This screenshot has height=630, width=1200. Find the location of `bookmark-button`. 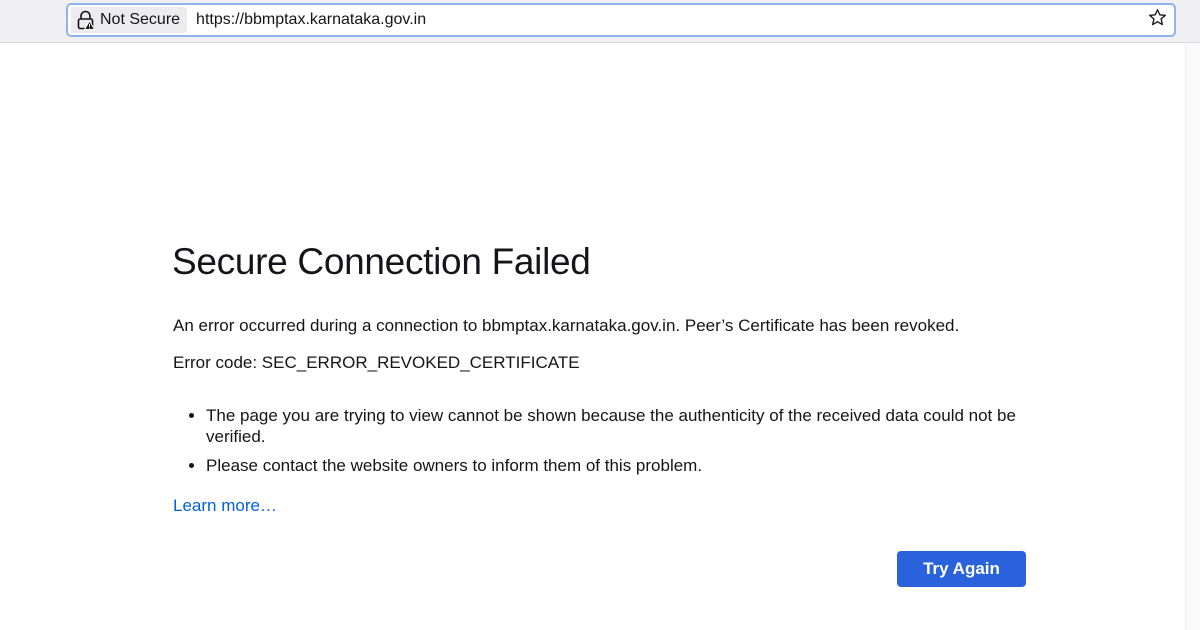

bookmark-button is located at coordinates (1157, 20).